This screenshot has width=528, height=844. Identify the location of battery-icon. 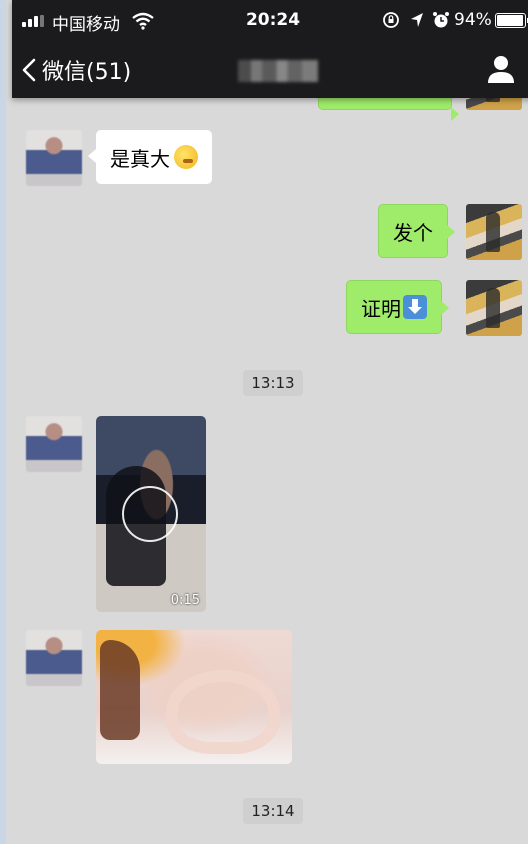
(511, 20).